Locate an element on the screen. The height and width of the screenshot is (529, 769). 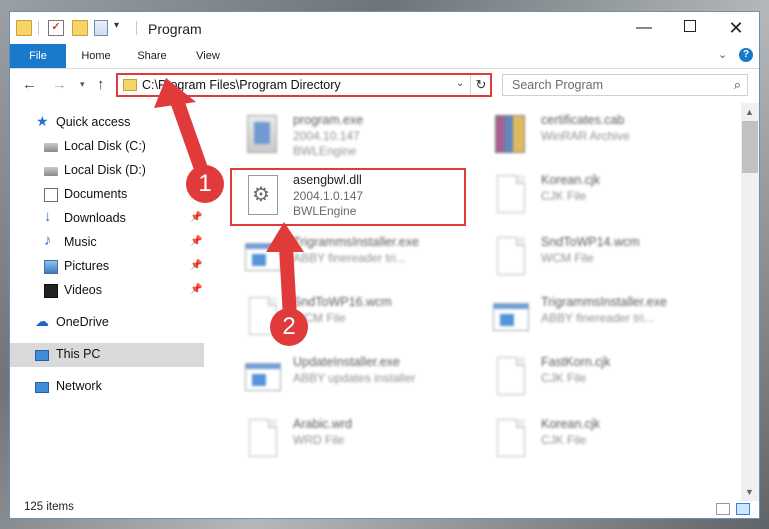
program-exe-icon is located at coordinates (261, 135).